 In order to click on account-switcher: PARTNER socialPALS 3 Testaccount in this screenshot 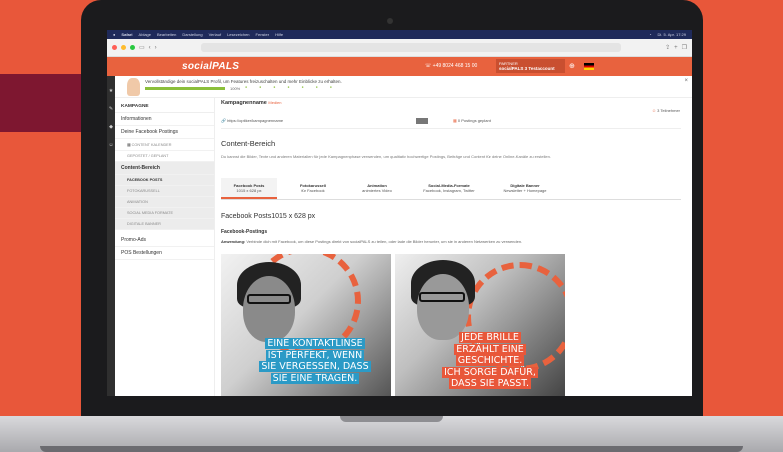, I will do `click(530, 66)`.